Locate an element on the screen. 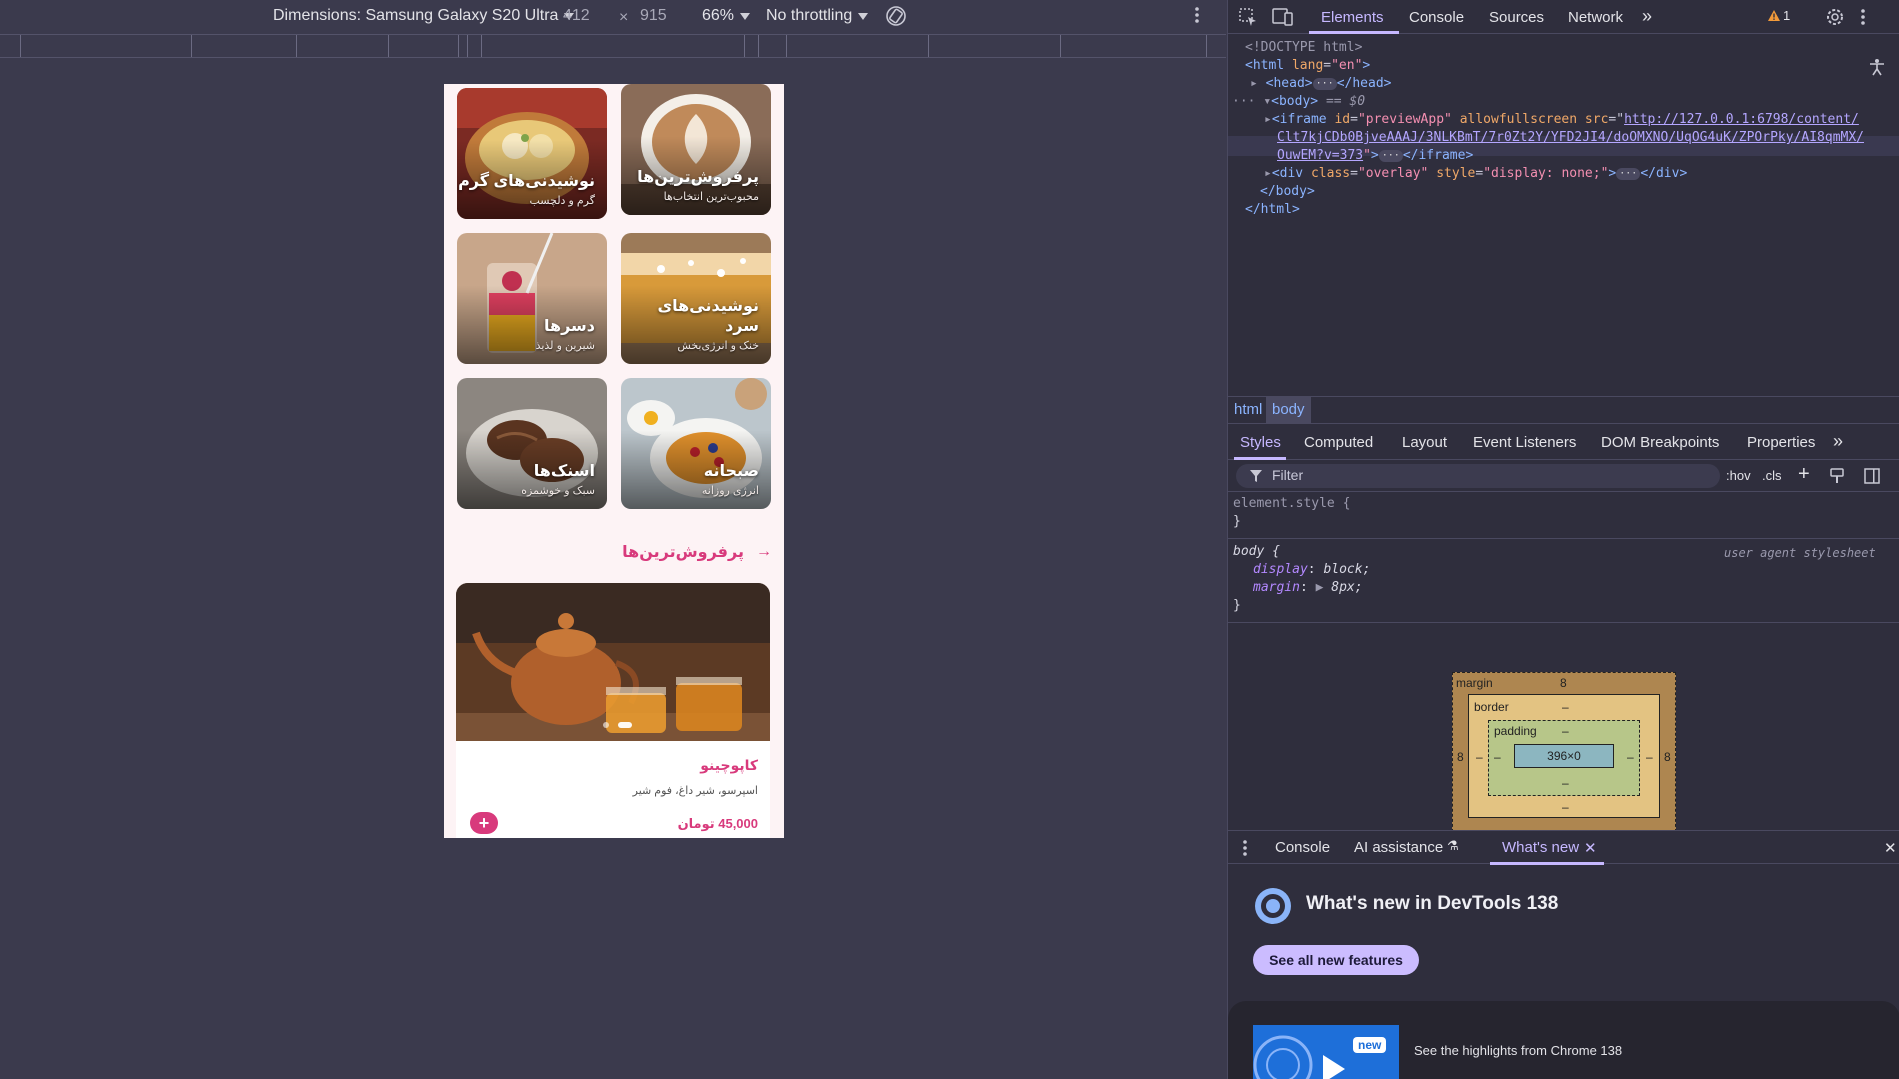  margin-left-value: 8 is located at coordinates (1460, 757).